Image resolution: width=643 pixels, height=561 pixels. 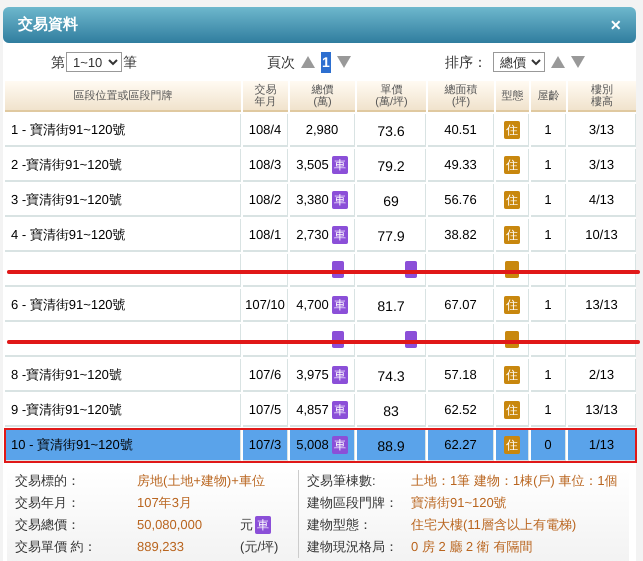 I want to click on area-cell-text: 62.52, so click(x=460, y=409).